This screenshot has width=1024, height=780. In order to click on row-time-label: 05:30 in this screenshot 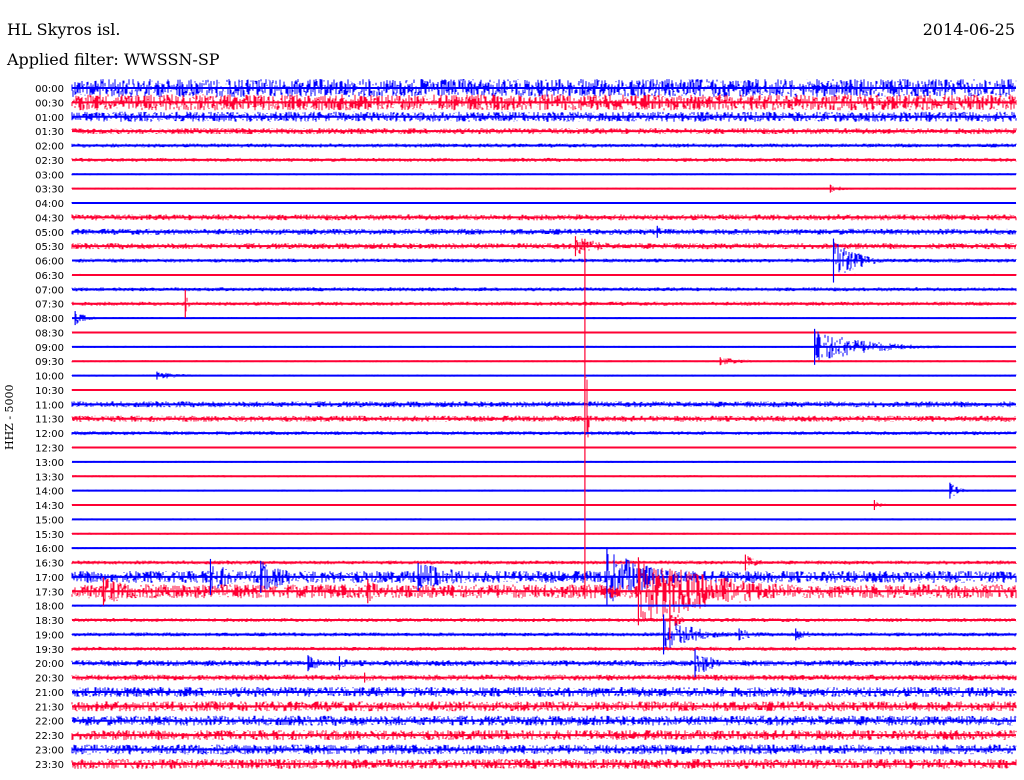, I will do `click(49, 247)`.